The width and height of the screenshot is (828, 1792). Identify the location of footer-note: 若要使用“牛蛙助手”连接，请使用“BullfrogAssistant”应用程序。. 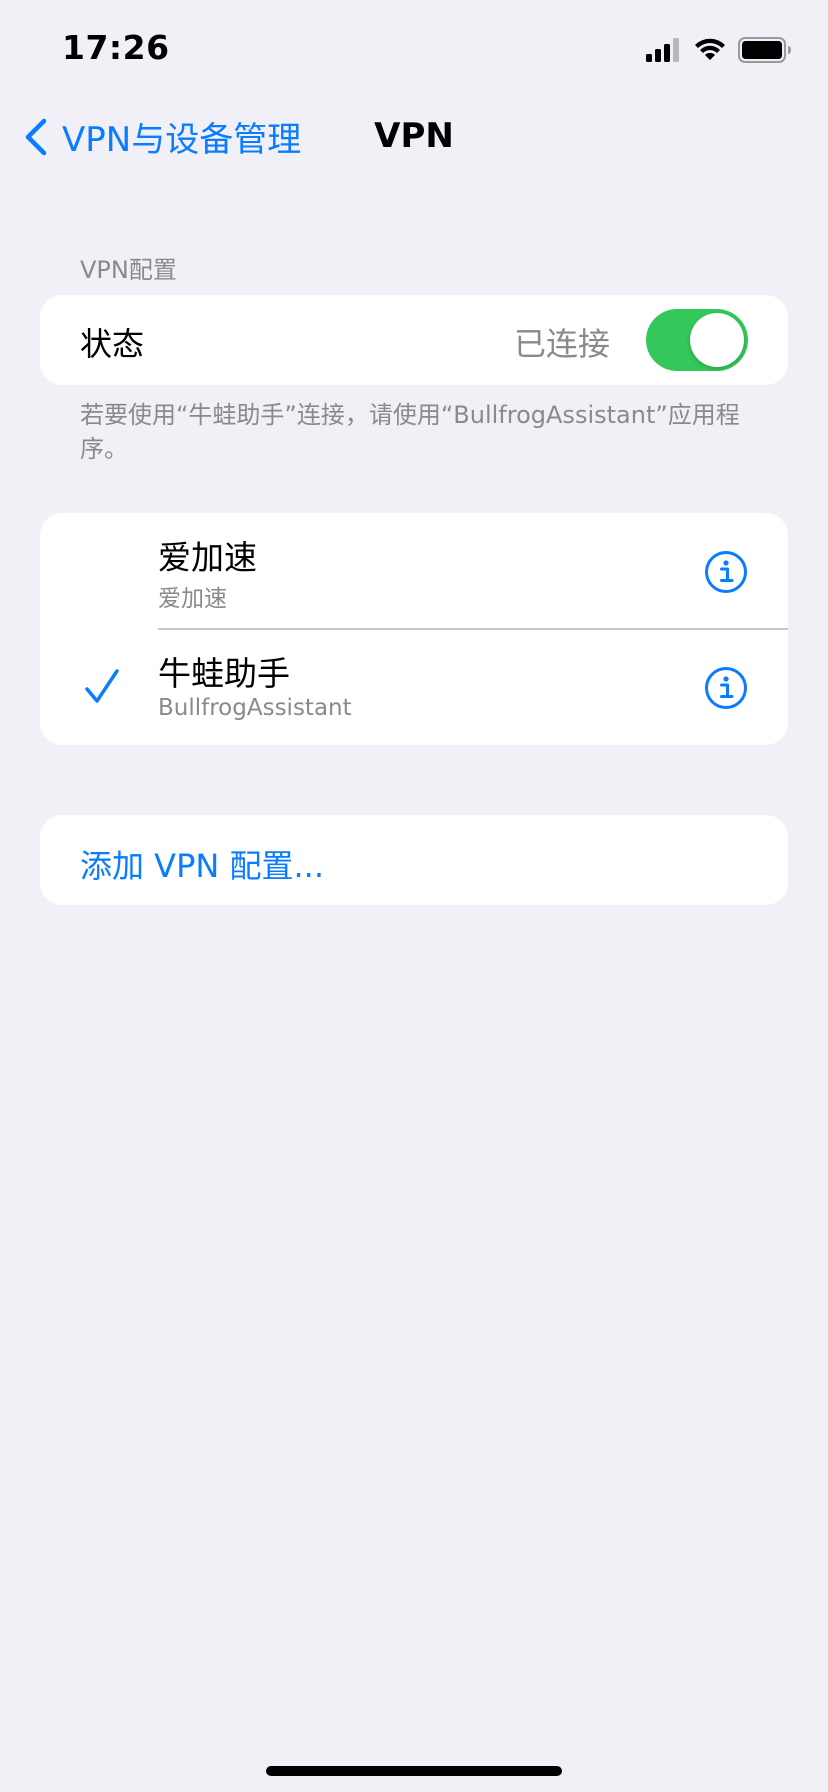
(410, 432).